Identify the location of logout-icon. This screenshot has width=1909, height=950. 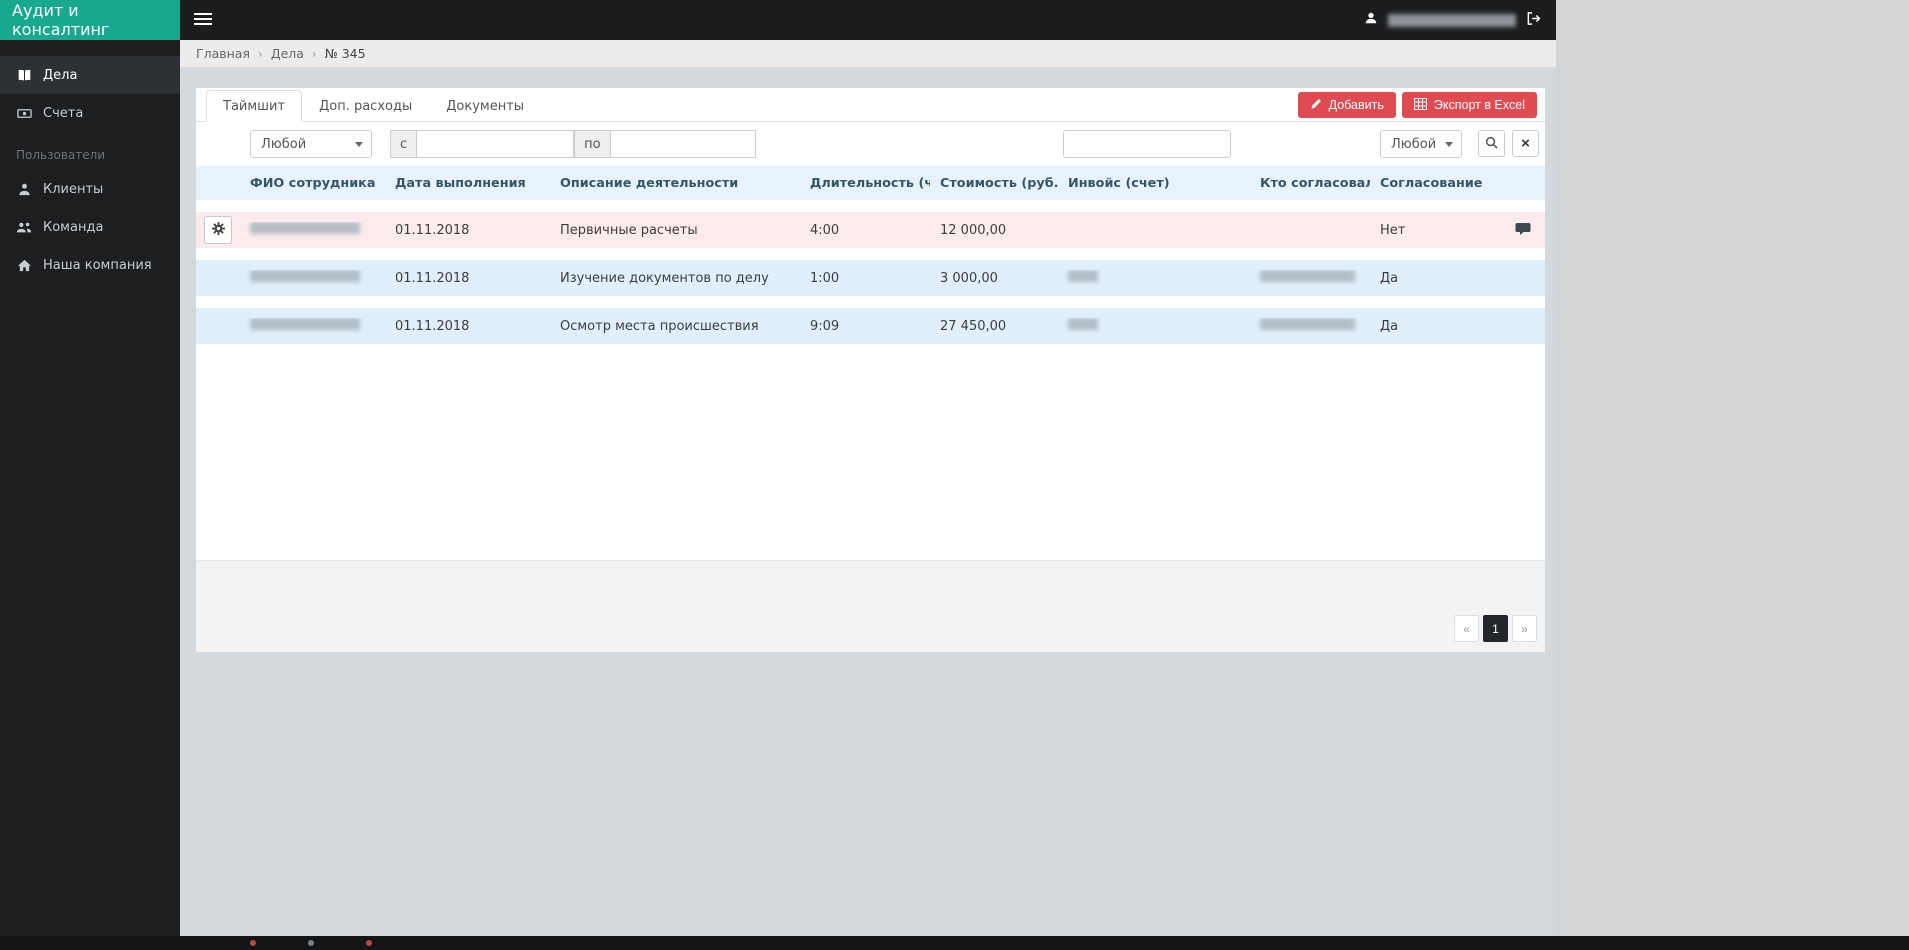
(1534, 20).